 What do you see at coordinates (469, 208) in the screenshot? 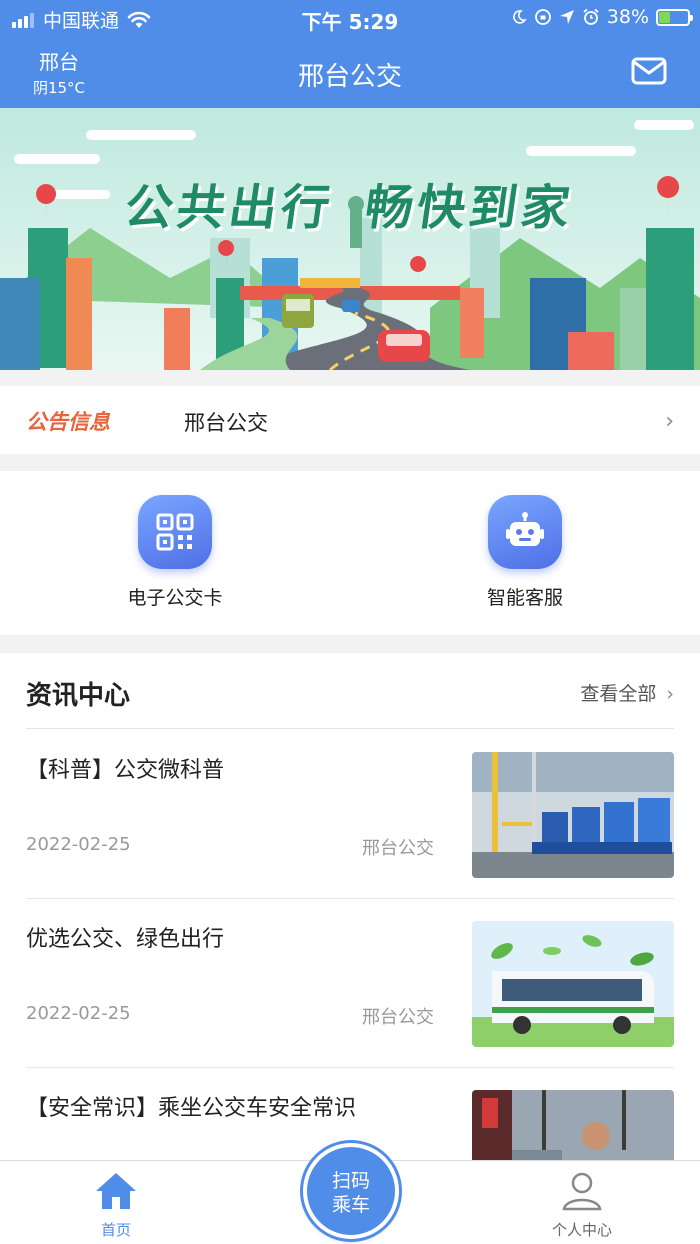
I see `banner-slogan-2: 畅快到家` at bounding box center [469, 208].